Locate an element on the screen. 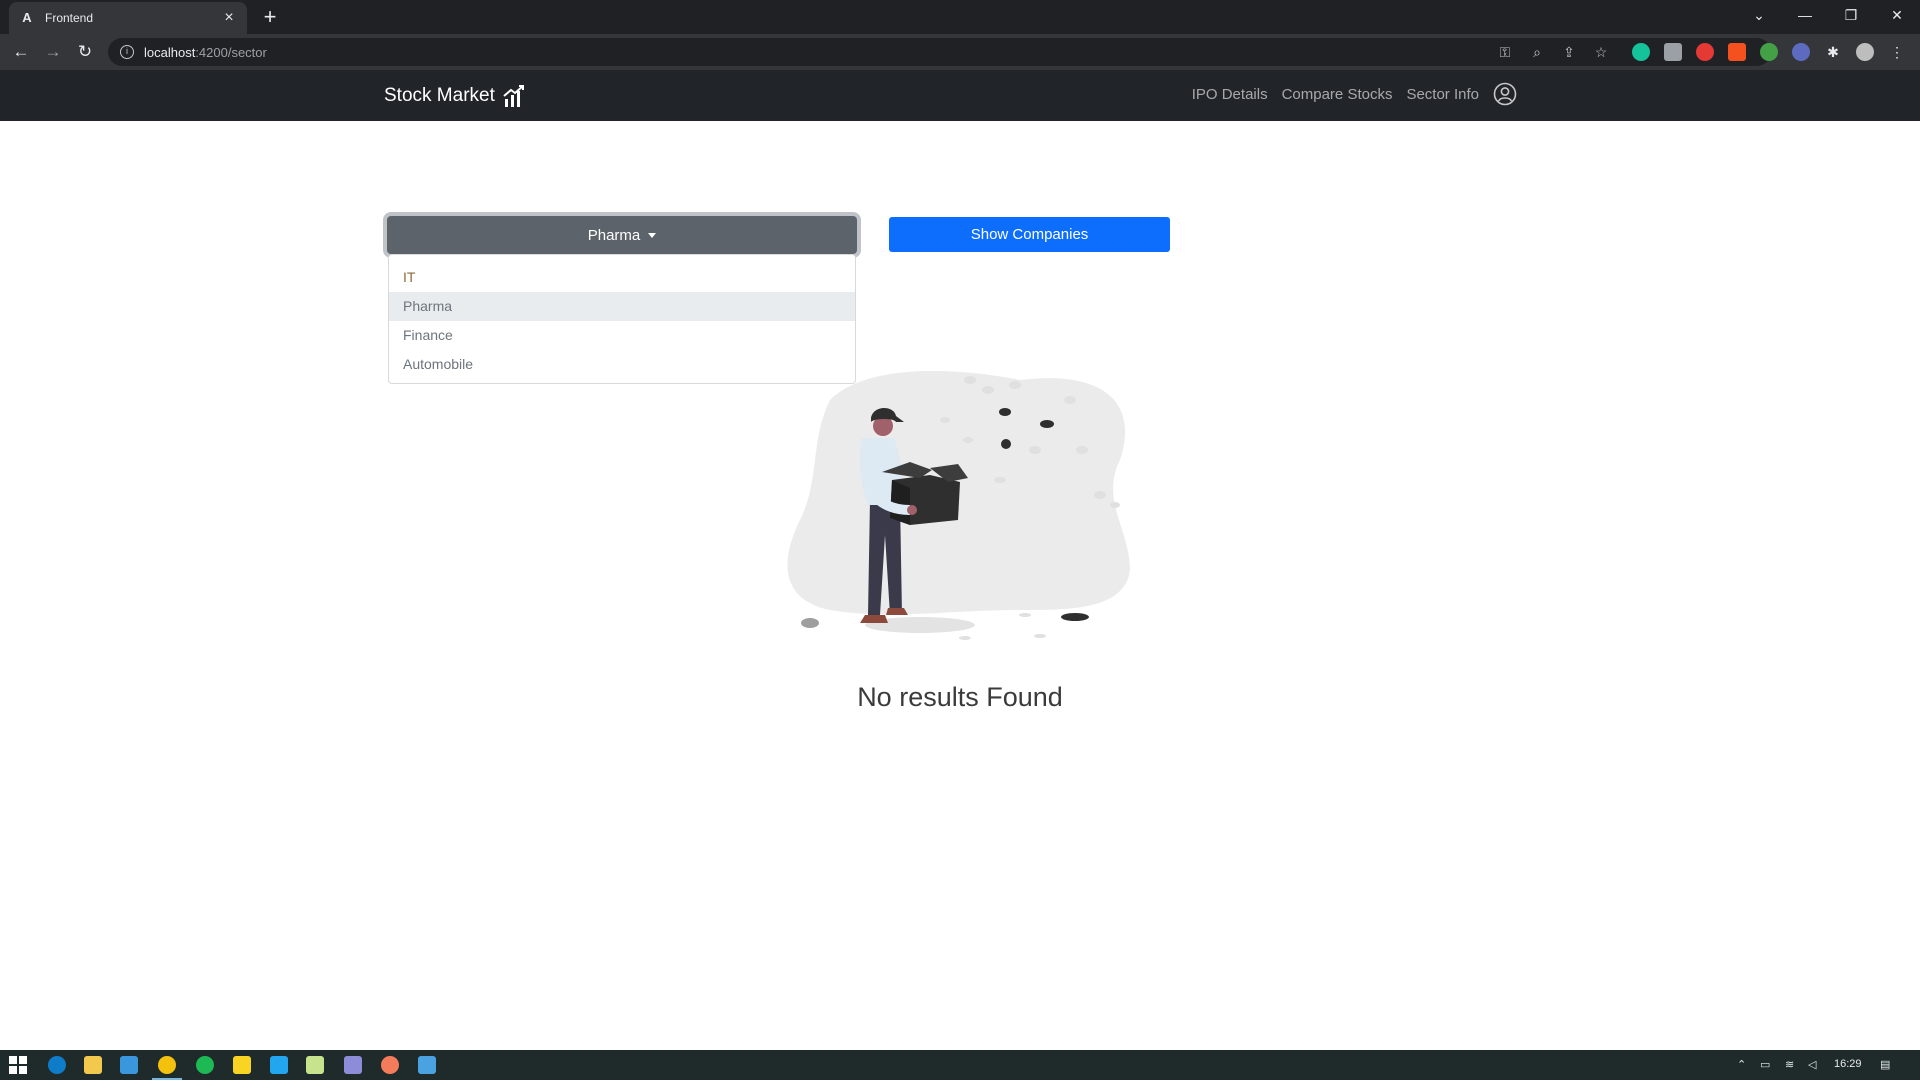 This screenshot has height=1080, width=1920. sticky-notes-icon is located at coordinates (242, 1065).